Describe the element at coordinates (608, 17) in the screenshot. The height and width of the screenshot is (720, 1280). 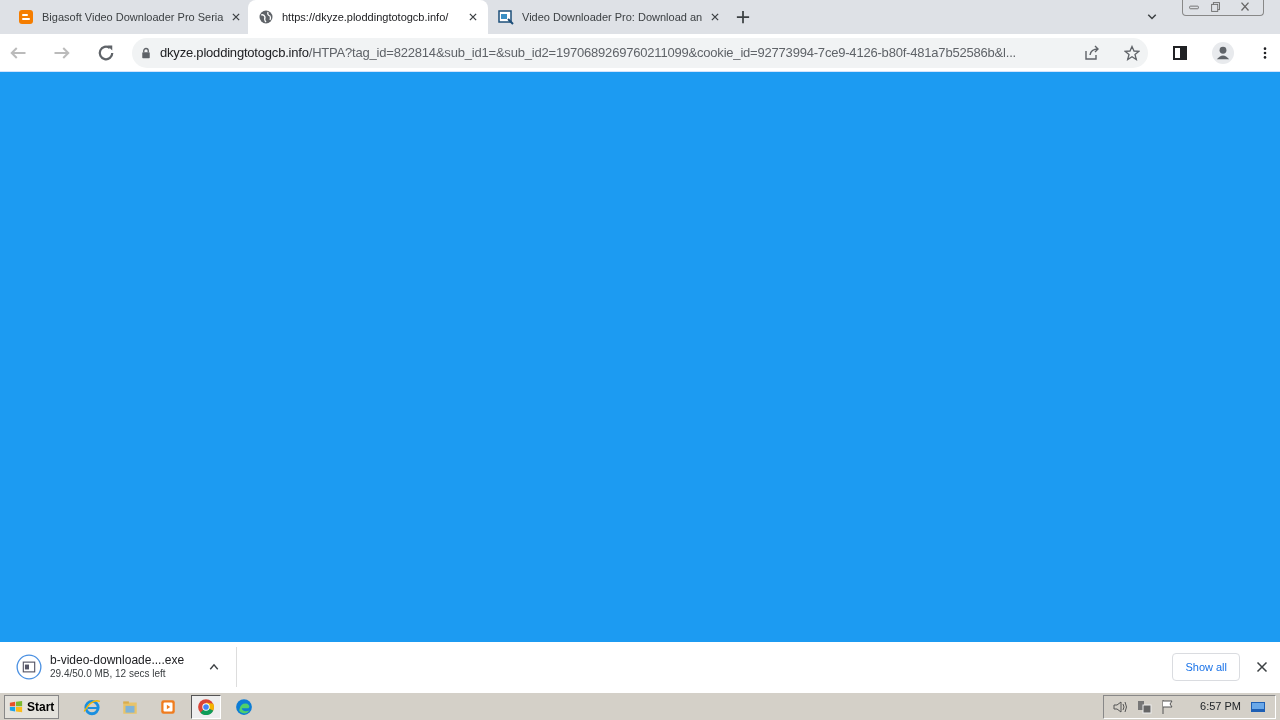
I see `browser-tab: Video Downloader Pro: Download an` at that location.